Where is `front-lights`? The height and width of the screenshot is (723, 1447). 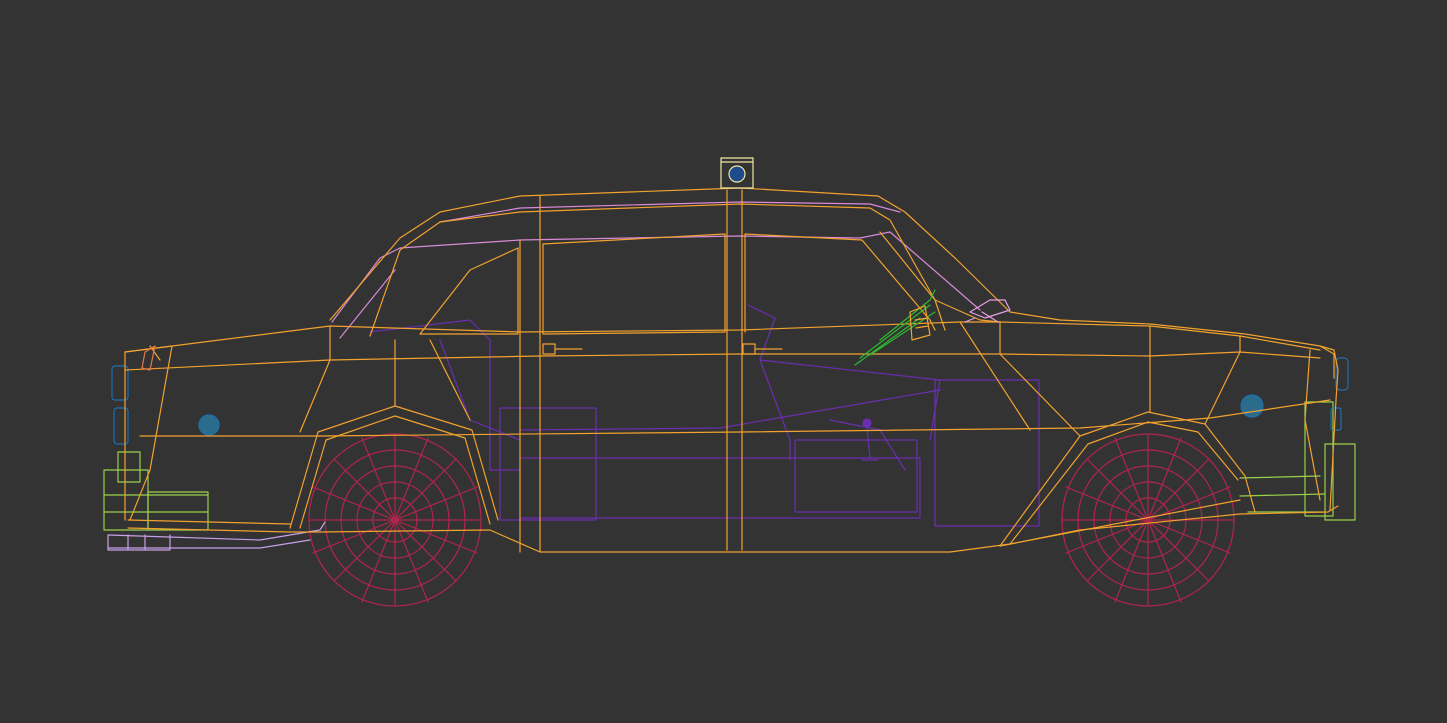 front-lights is located at coordinates (1294, 394).